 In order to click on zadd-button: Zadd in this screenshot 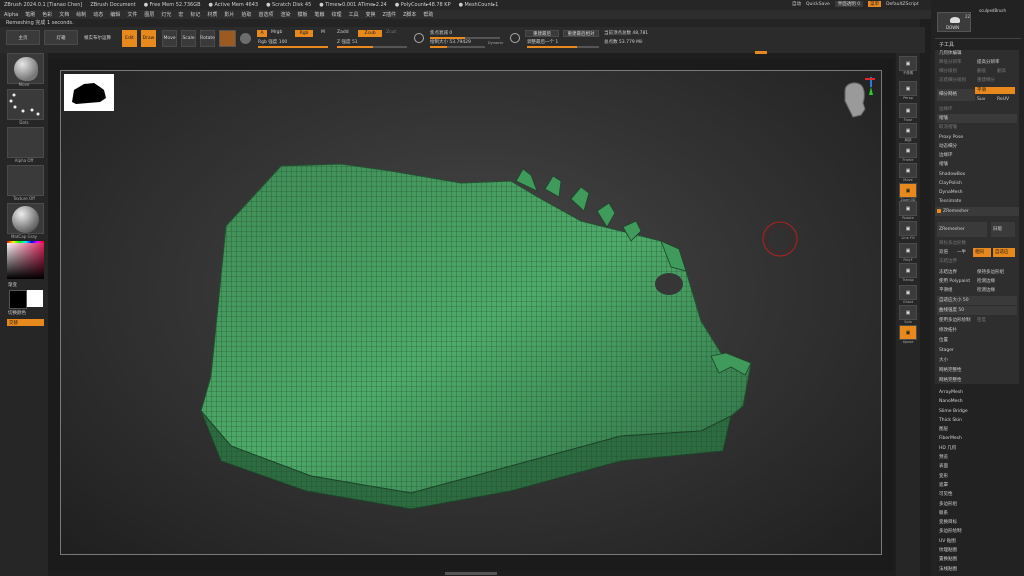, I will do `click(343, 32)`.